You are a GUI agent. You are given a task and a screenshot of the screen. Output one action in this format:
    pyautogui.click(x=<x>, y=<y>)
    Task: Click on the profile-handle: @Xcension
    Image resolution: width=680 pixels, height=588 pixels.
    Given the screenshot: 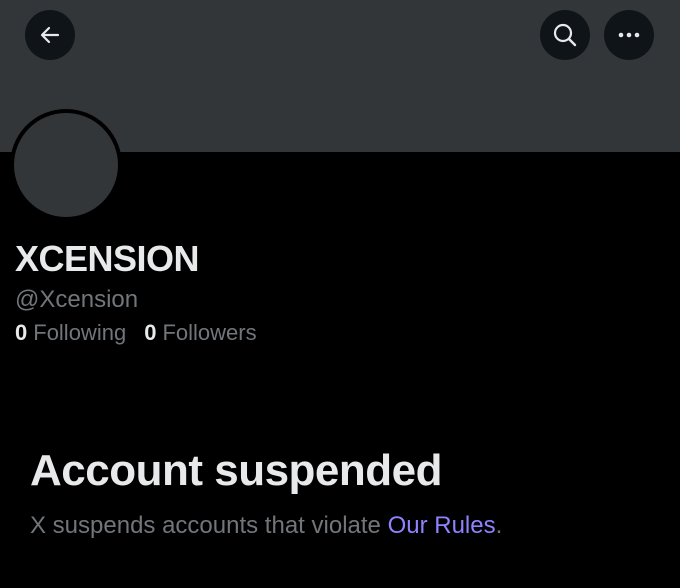 What is the action you would take?
    pyautogui.click(x=77, y=299)
    